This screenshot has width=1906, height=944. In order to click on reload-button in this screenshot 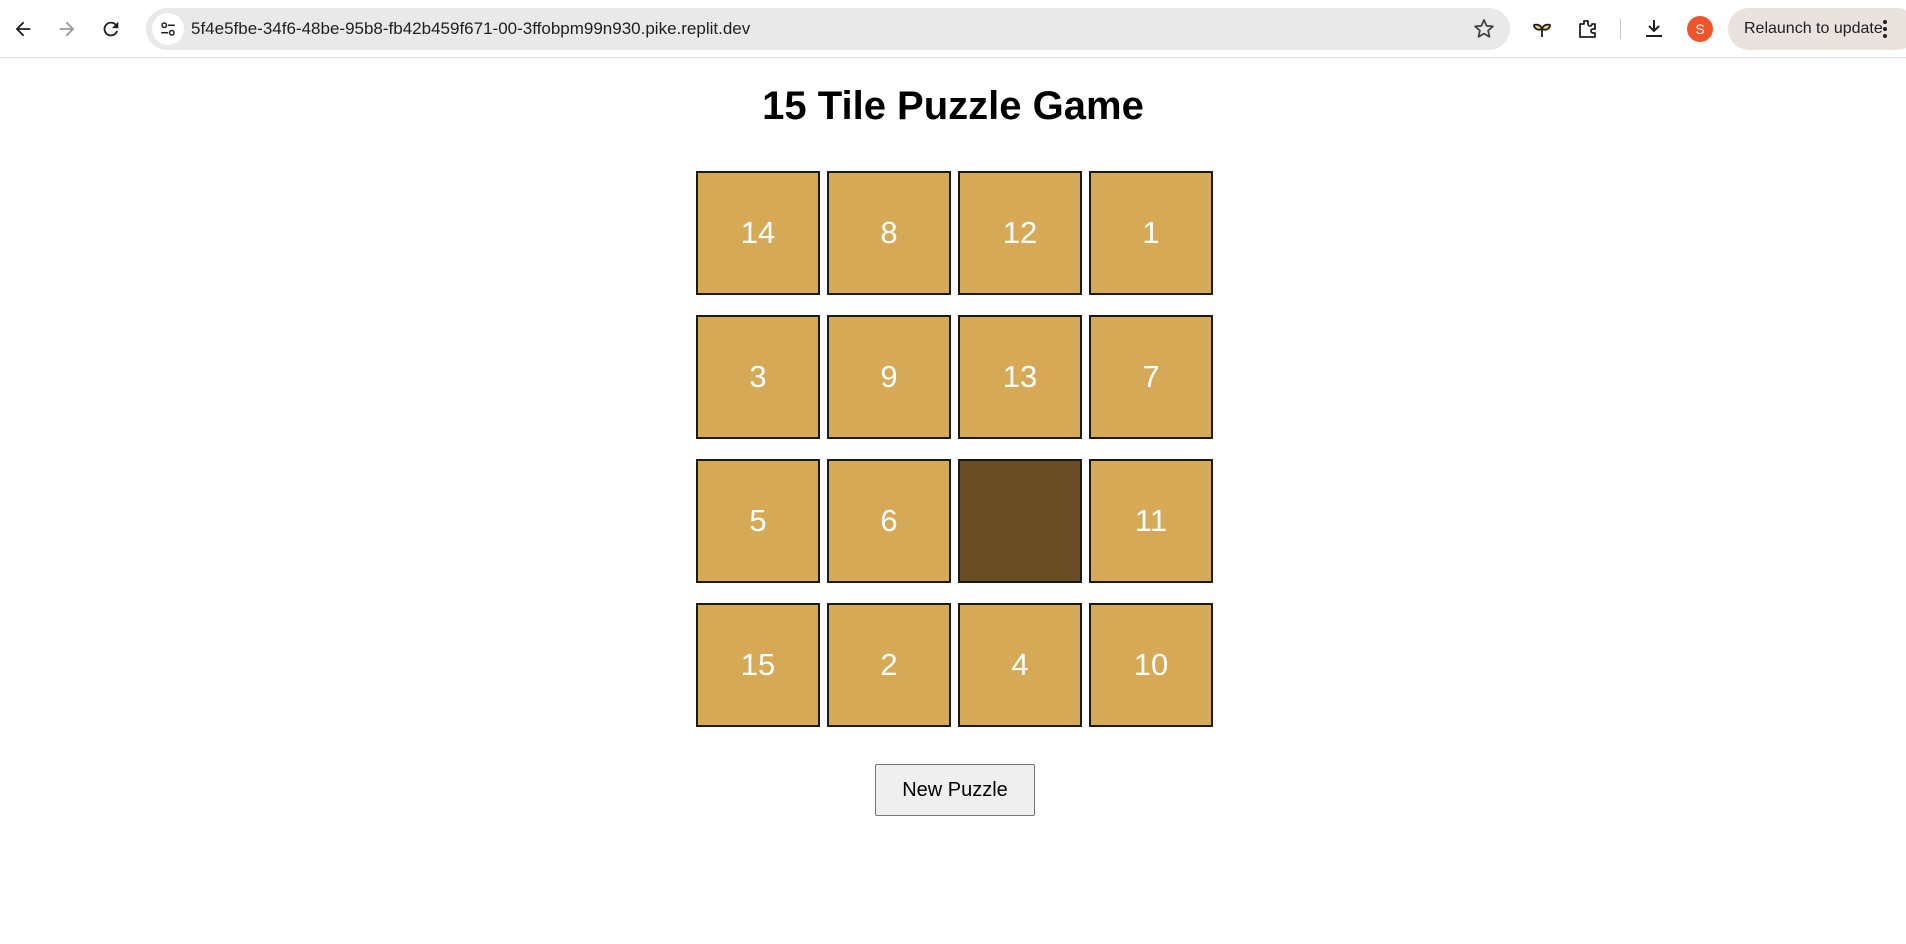, I will do `click(111, 29)`.